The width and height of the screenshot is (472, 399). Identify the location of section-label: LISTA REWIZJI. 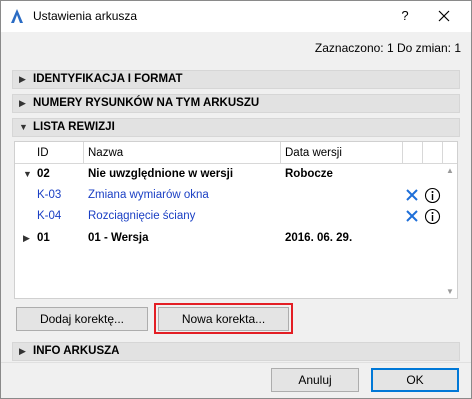
(74, 127).